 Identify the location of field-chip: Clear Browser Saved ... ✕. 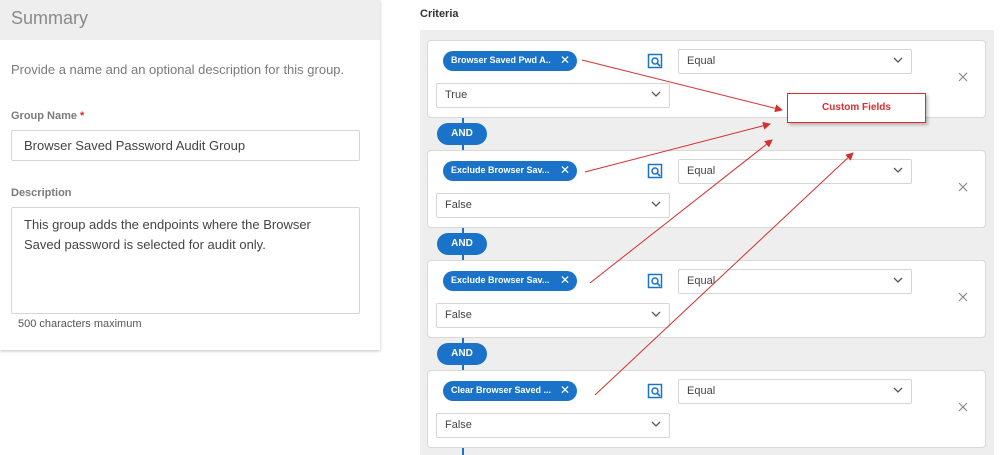
(510, 391).